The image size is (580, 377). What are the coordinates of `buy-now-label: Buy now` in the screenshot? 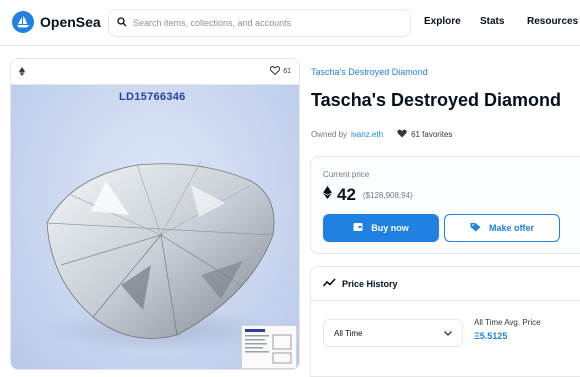 It's located at (390, 228).